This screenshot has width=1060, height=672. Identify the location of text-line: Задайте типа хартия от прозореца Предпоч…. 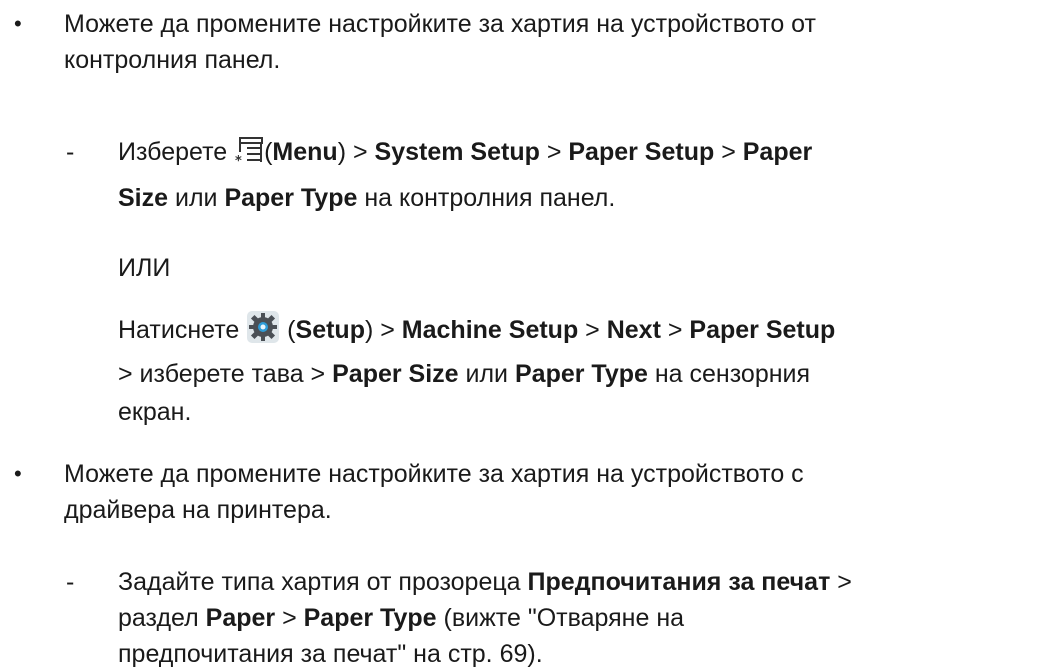
(588, 582).